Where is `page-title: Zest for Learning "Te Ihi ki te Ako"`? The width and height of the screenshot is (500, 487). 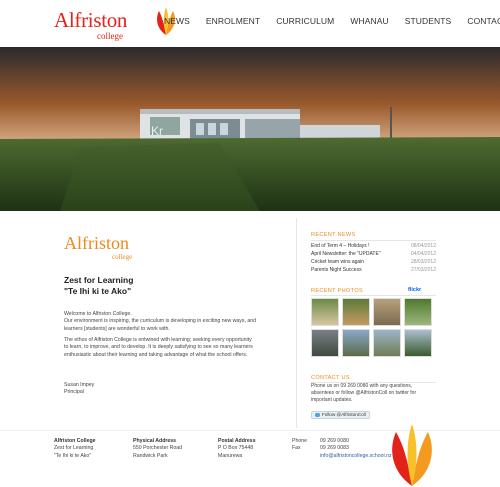 page-title: Zest for Learning "Te Ihi ki te Ako" is located at coordinates (98, 286).